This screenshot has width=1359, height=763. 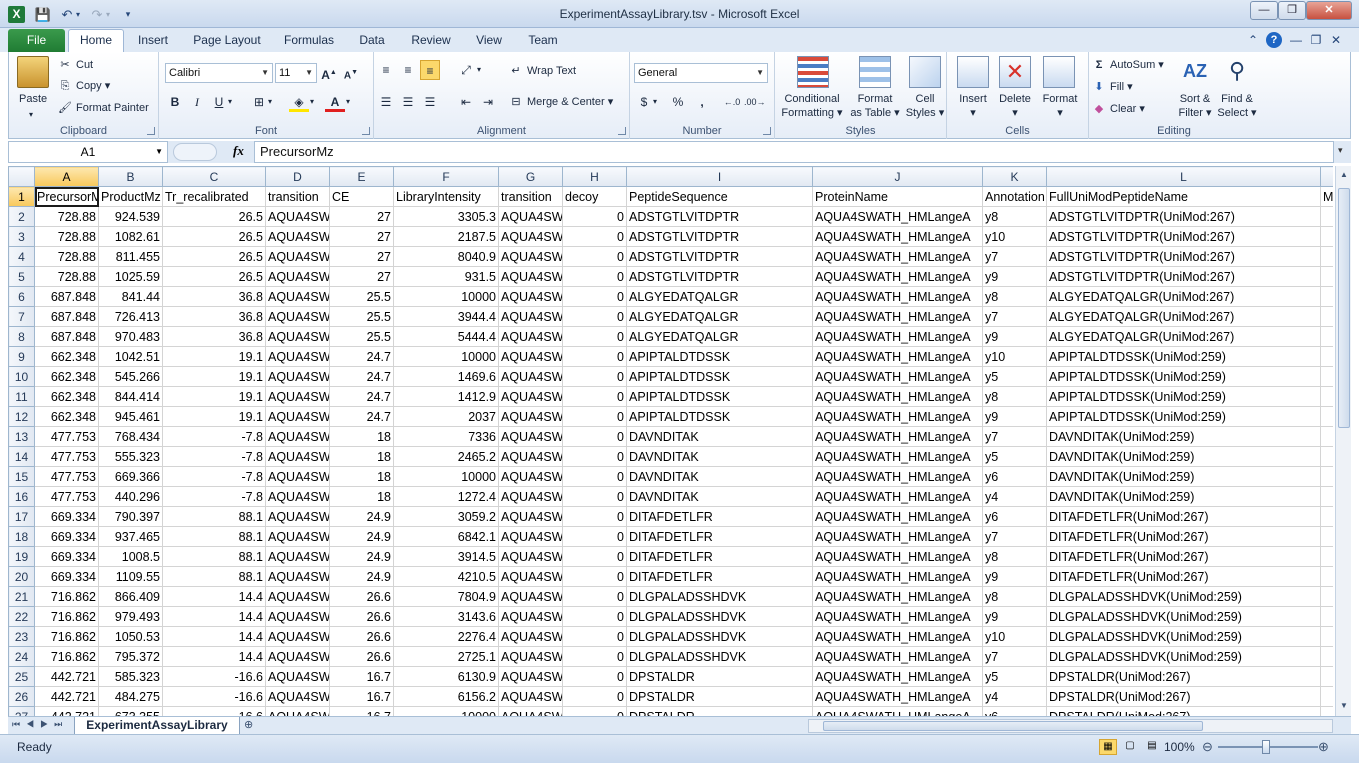 I want to click on minimize-ribbon-icon: ⌃, so click(x=1253, y=40).